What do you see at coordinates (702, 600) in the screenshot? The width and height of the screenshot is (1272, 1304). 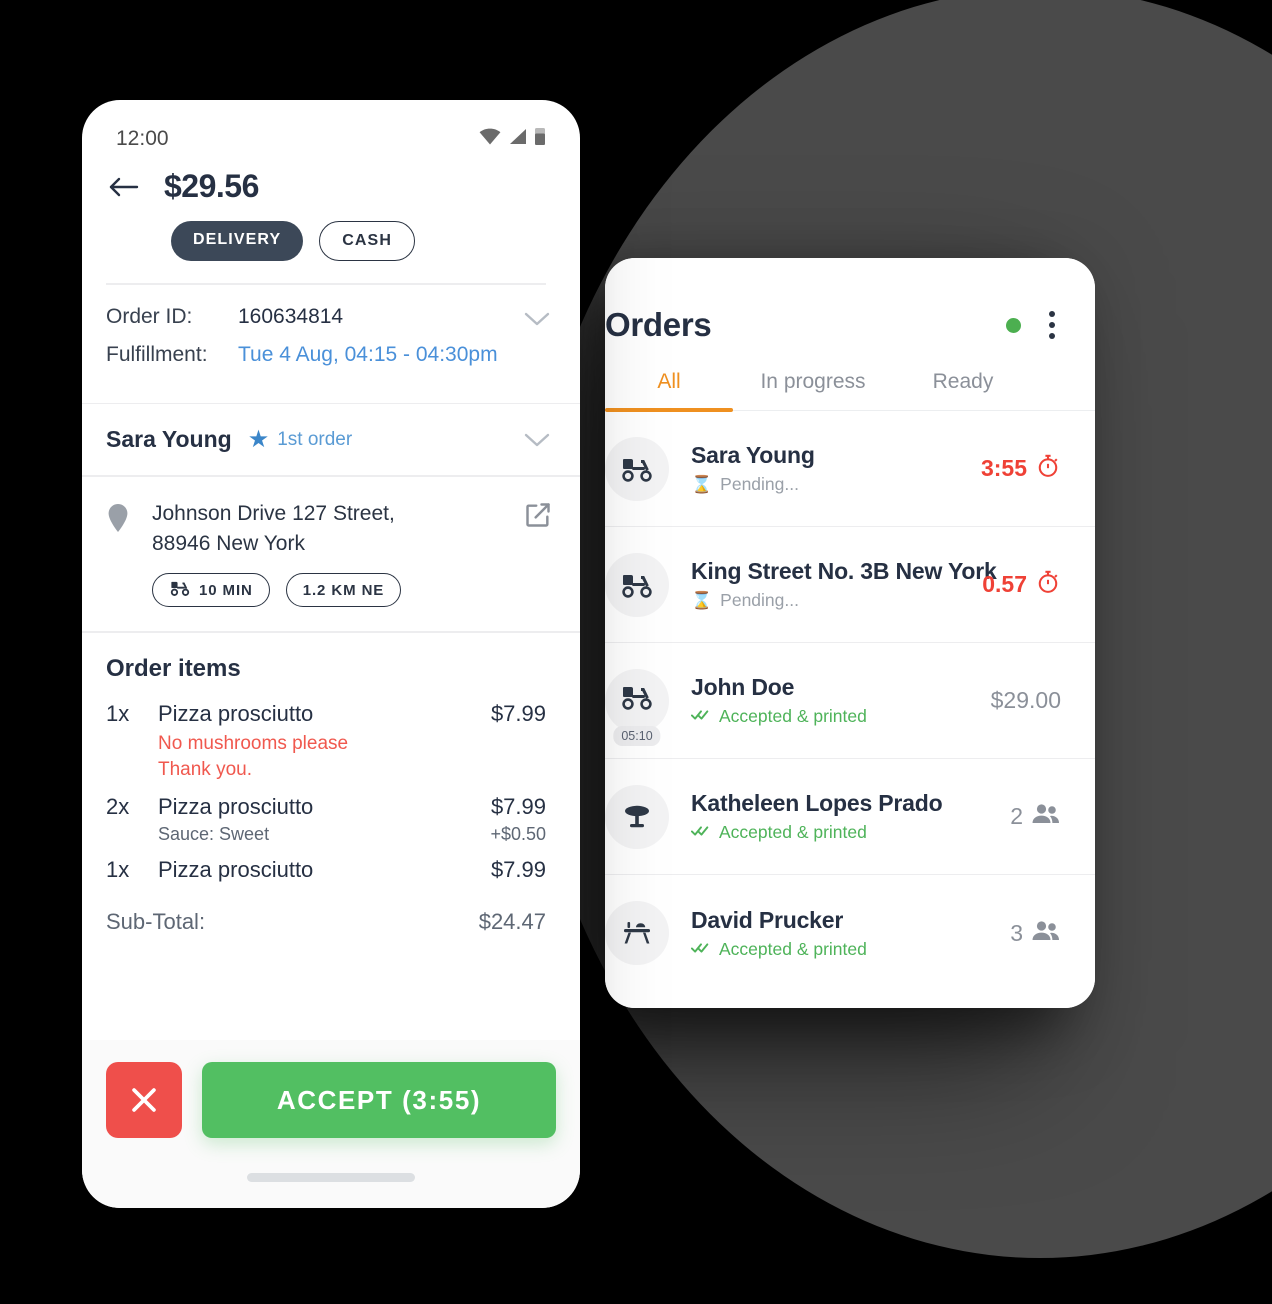 I see `hourglass-icon: ⌛` at bounding box center [702, 600].